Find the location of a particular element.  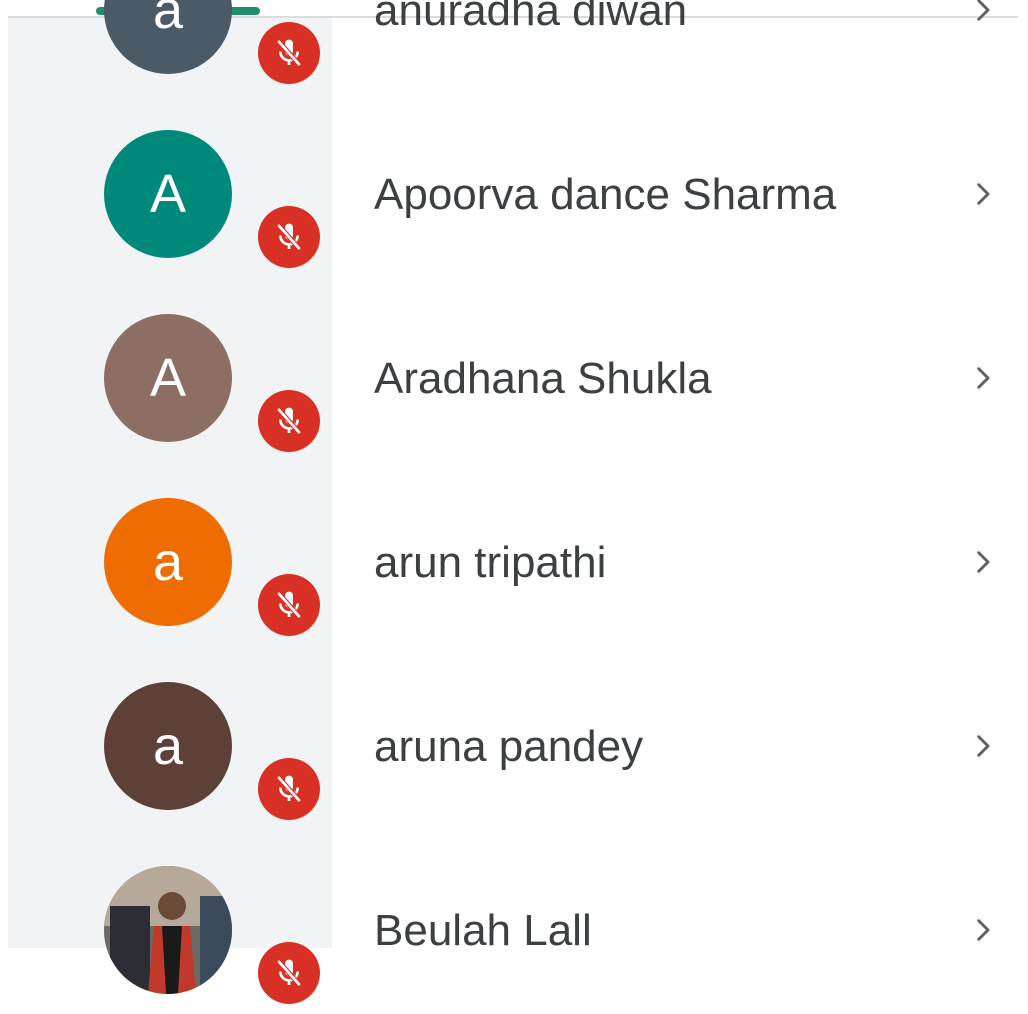

participant-name: aruna pandey is located at coordinates (509, 746).